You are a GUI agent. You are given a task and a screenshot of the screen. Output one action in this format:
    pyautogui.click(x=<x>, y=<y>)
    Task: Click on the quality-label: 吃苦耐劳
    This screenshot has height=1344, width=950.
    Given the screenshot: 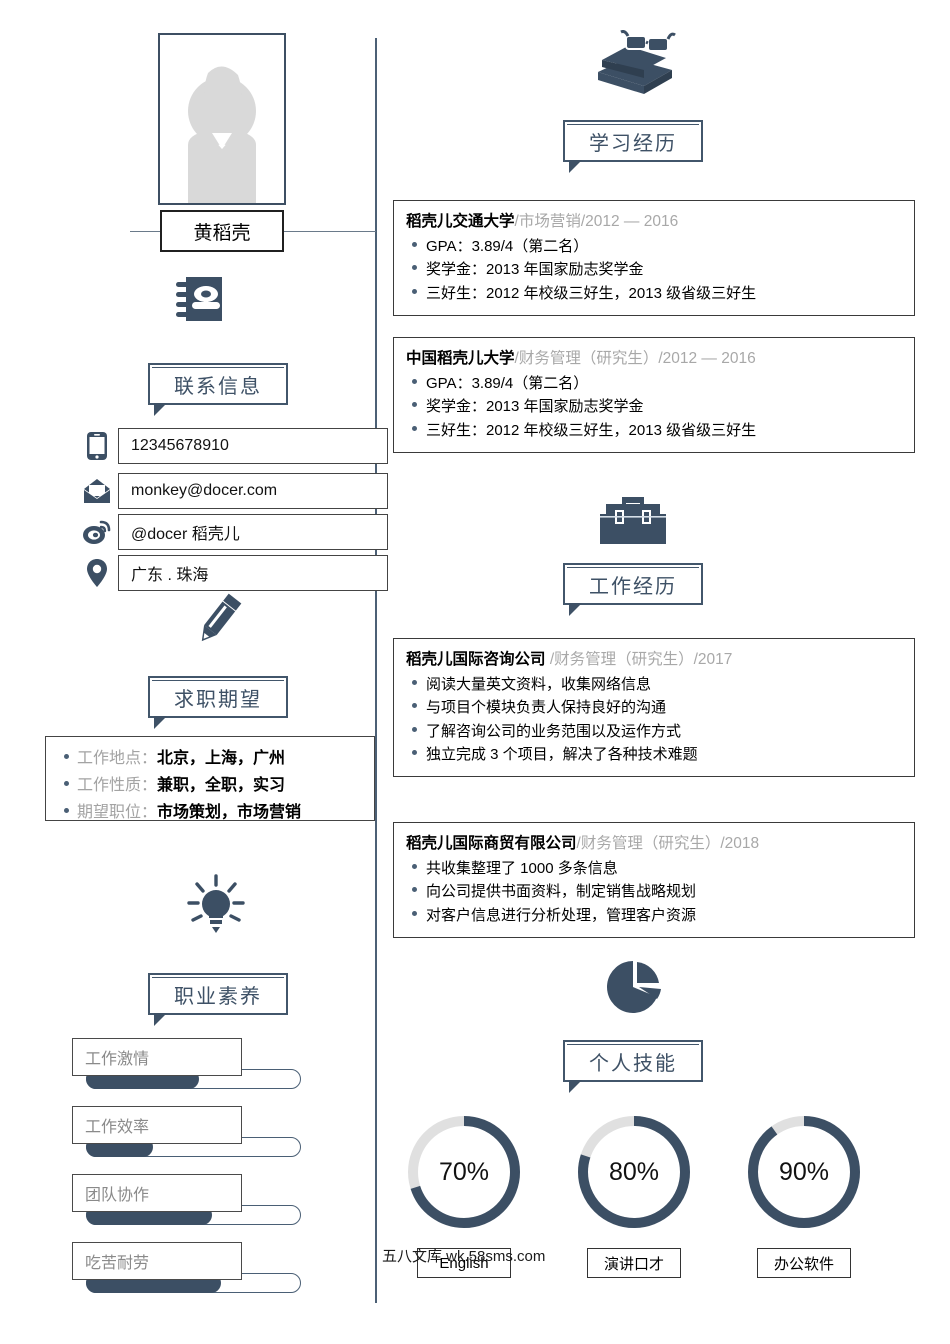 What is the action you would take?
    pyautogui.click(x=157, y=1261)
    